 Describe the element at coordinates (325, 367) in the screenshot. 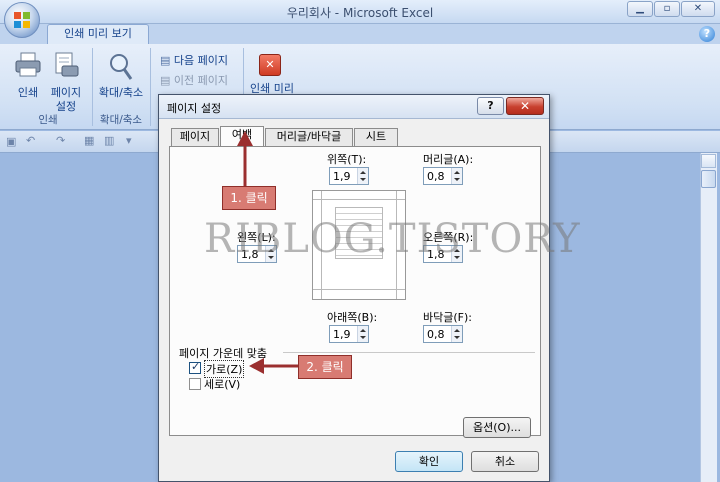

I see `step2-callout: 2. 클릭` at that location.